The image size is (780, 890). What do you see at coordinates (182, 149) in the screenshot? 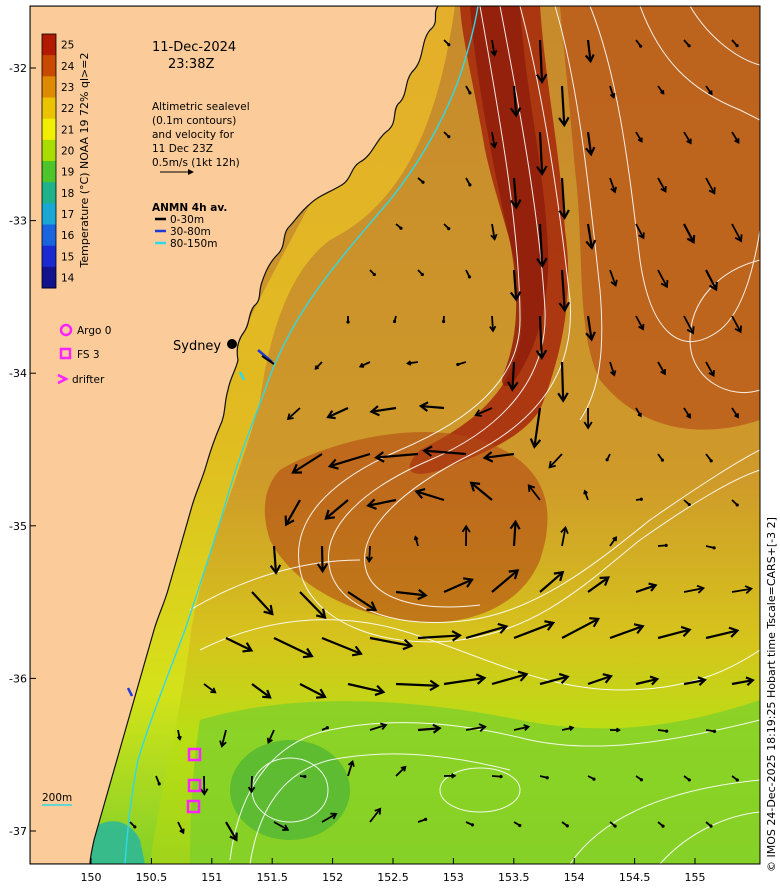
I see `altimetry-line: 11 Dec 23Z` at bounding box center [182, 149].